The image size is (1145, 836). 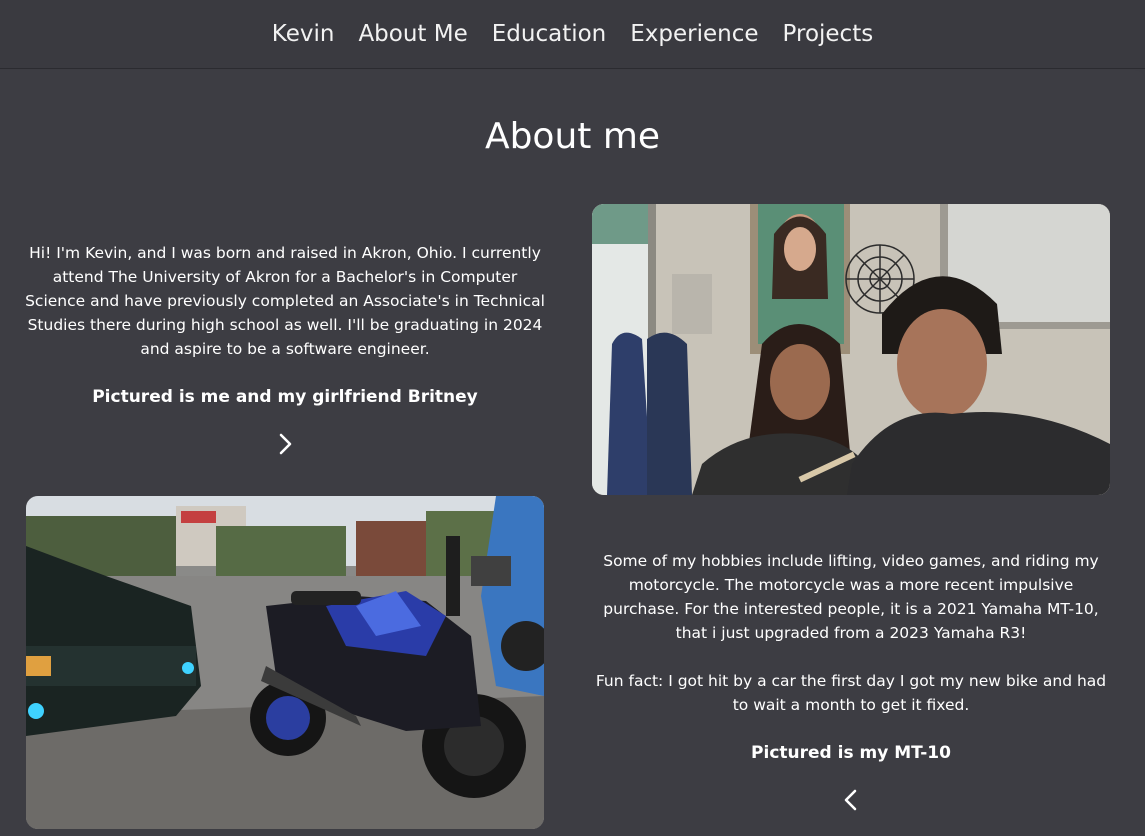 I want to click on motorcycle-photo-caption: Pictured is my MT-10, so click(x=851, y=753).